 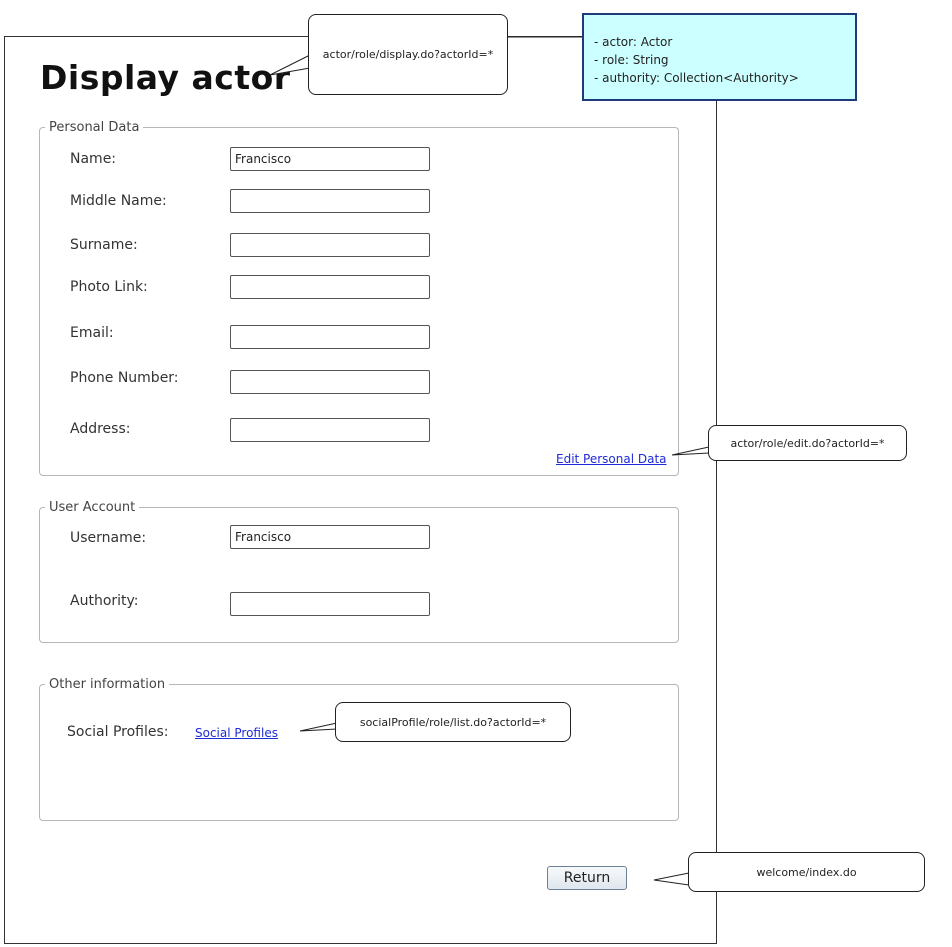 What do you see at coordinates (671, 879) in the screenshot?
I see `return-callout-pointer` at bounding box center [671, 879].